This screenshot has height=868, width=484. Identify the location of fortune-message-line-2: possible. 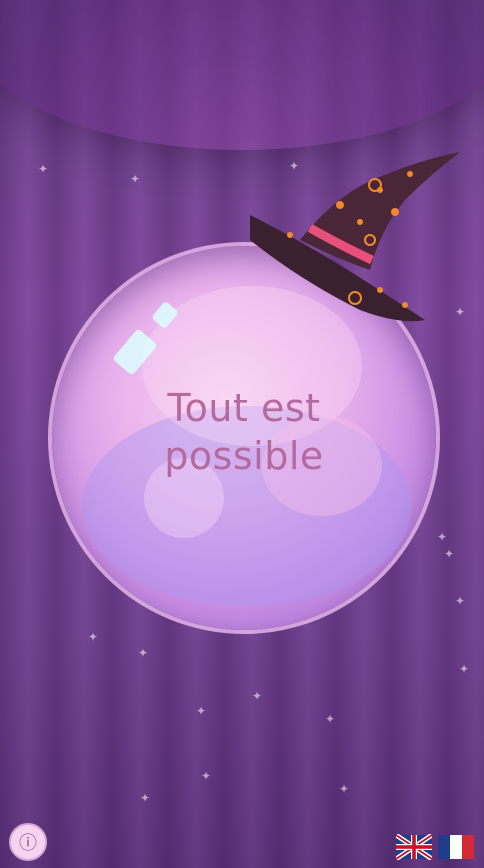
(244, 456).